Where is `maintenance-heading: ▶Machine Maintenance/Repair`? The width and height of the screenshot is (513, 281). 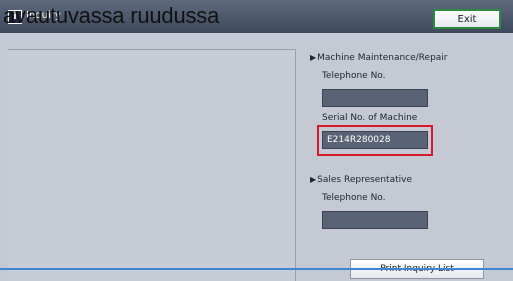
maintenance-heading: ▶Machine Maintenance/Repair is located at coordinates (379, 58).